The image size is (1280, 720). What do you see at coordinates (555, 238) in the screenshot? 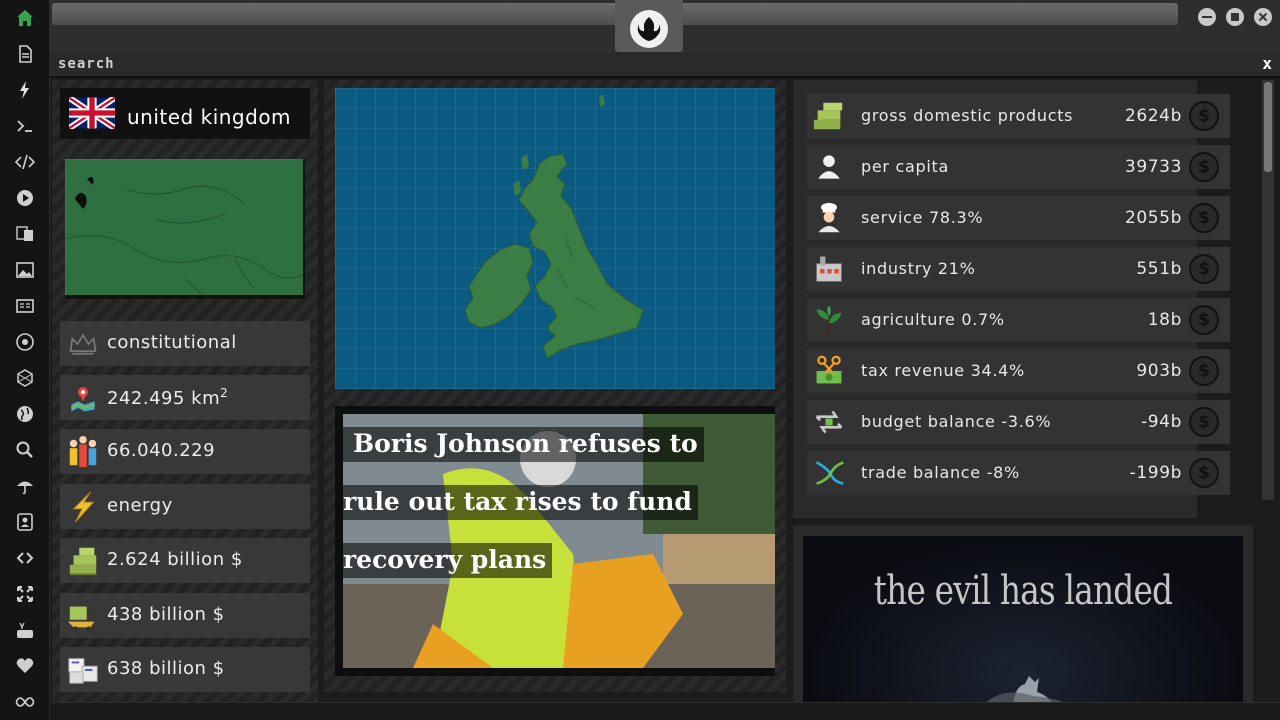
I see `country-map` at bounding box center [555, 238].